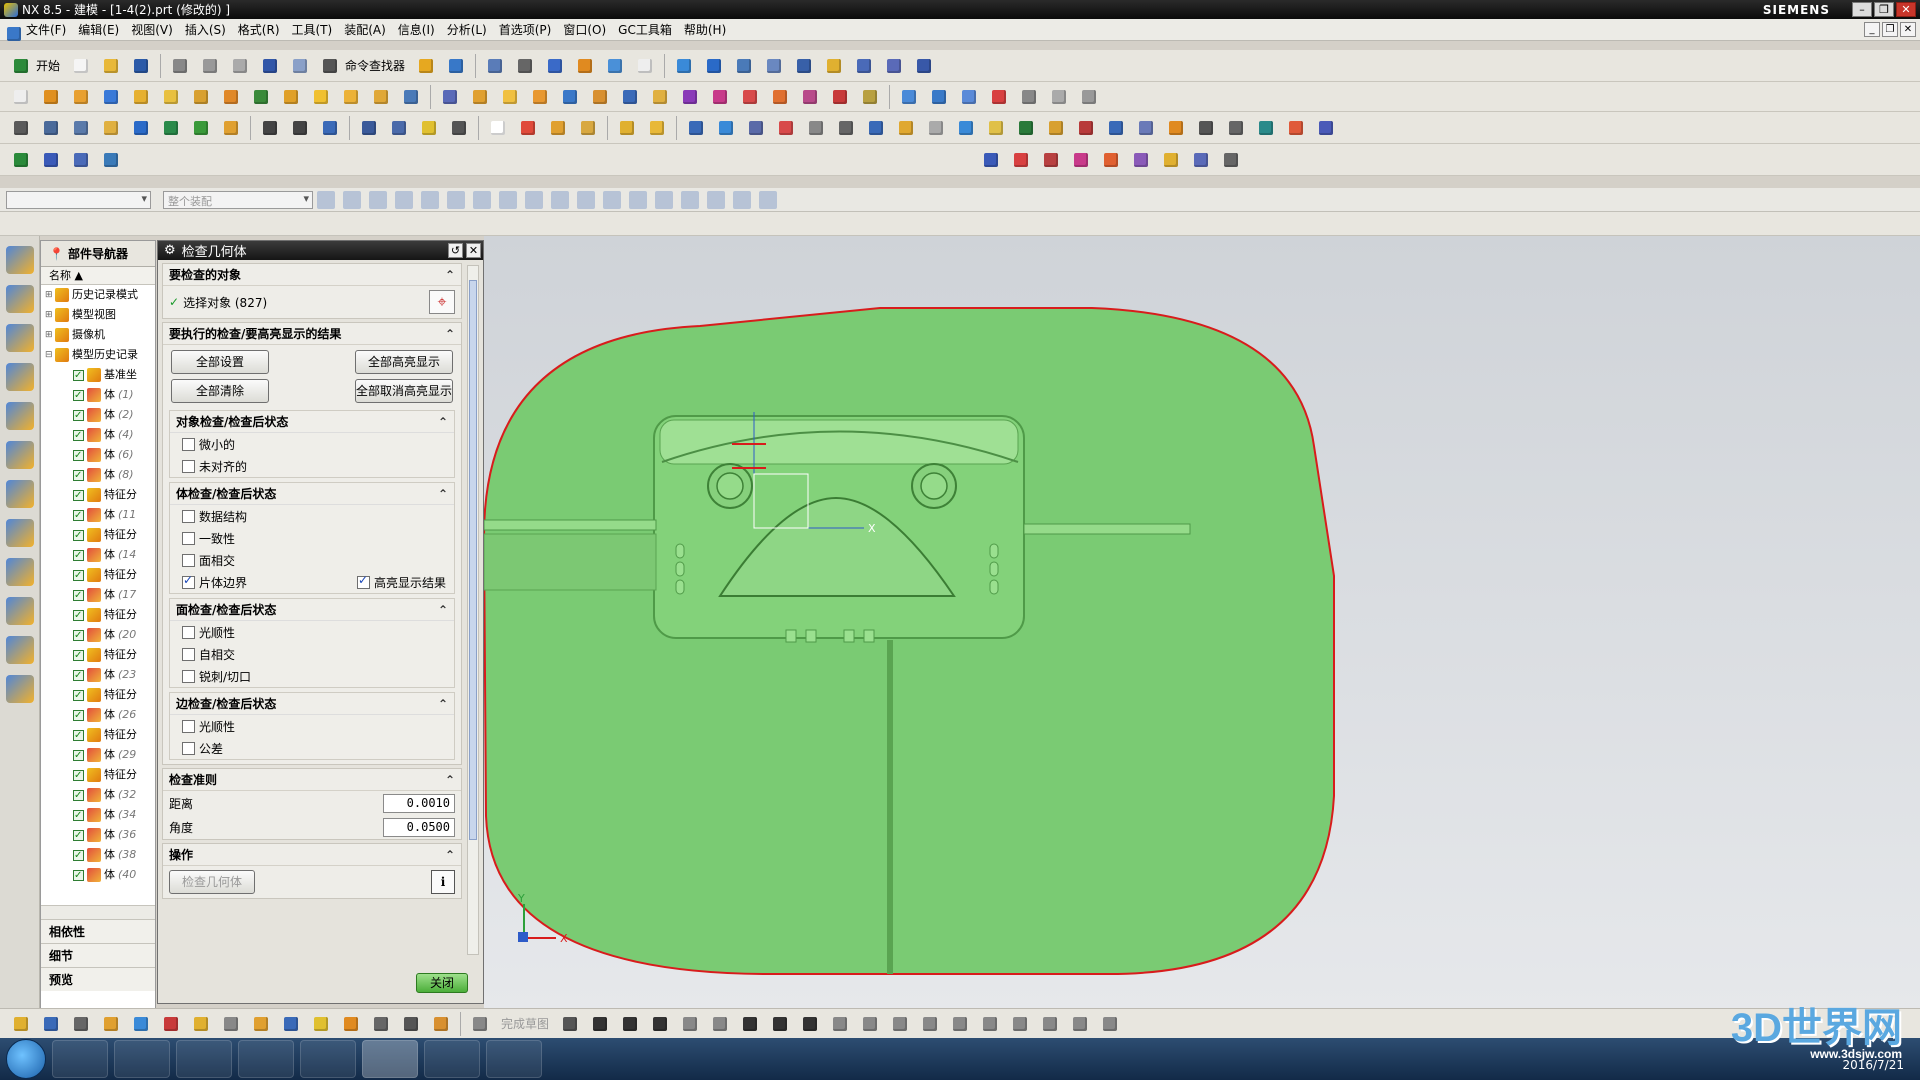 The height and width of the screenshot is (1080, 1920). I want to click on join-face-icon, so click(876, 128).